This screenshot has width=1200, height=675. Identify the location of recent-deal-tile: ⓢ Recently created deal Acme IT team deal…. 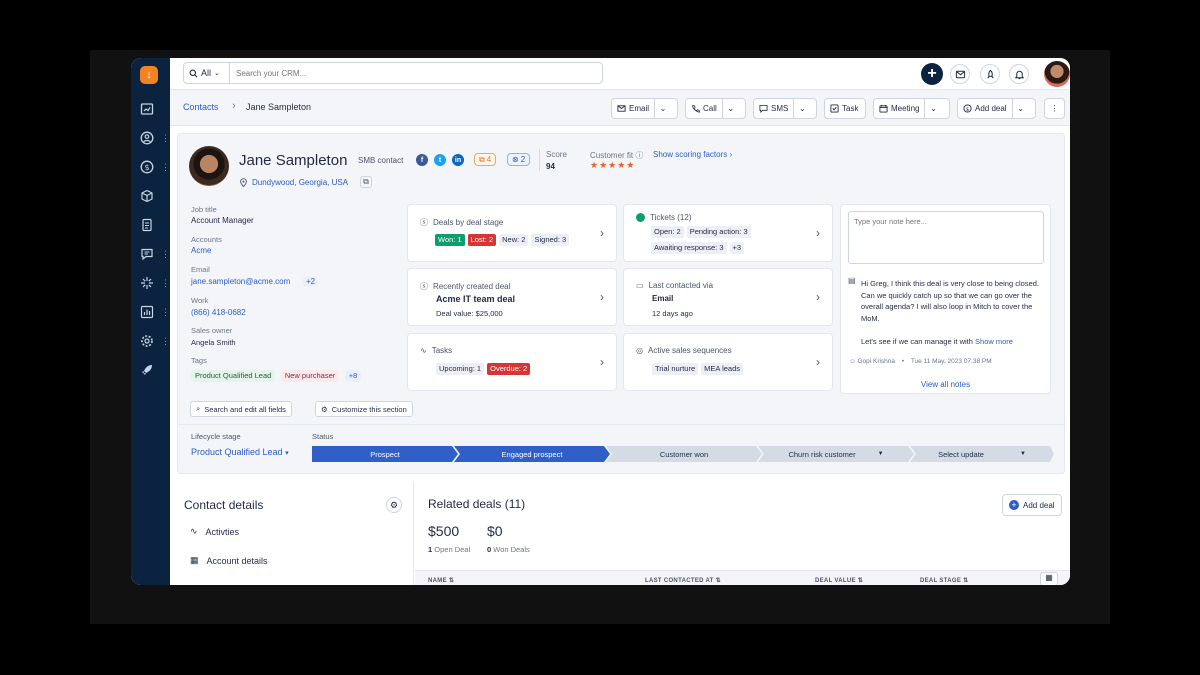
(512, 297).